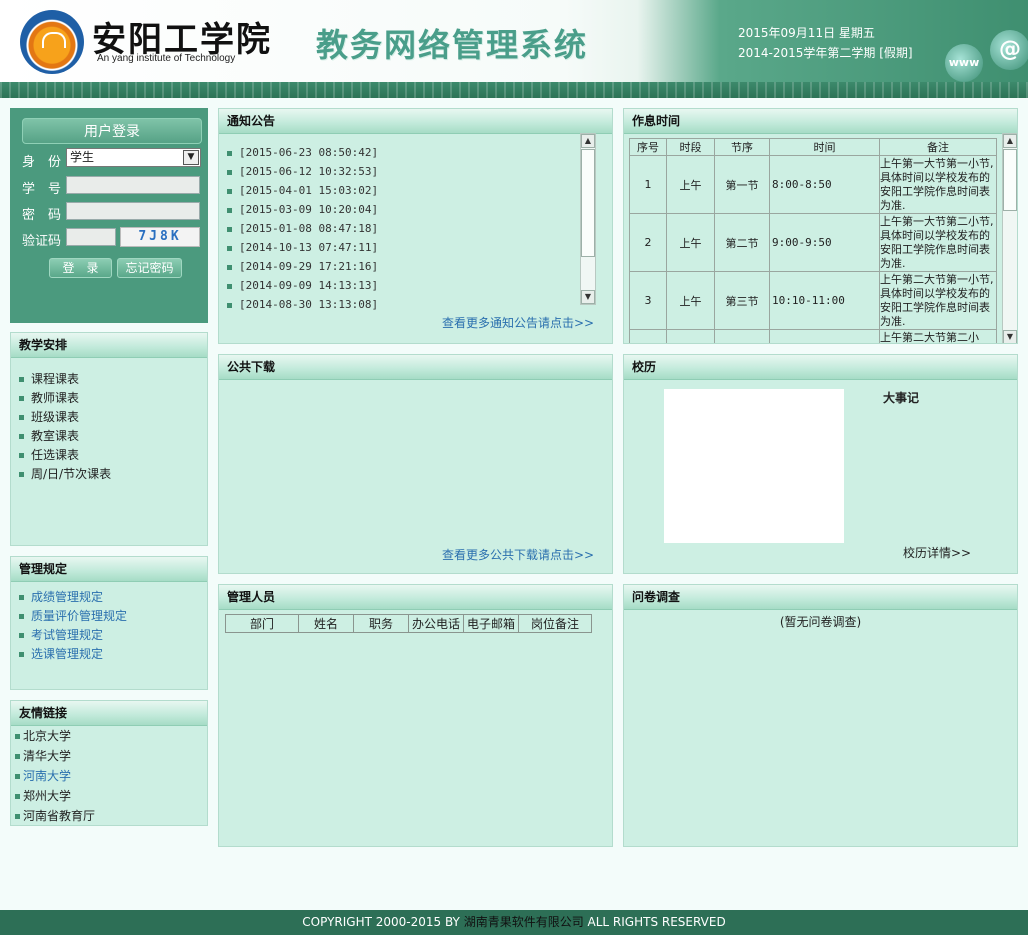 This screenshot has height=935, width=1028. I want to click on column-header: 姓名, so click(326, 623).